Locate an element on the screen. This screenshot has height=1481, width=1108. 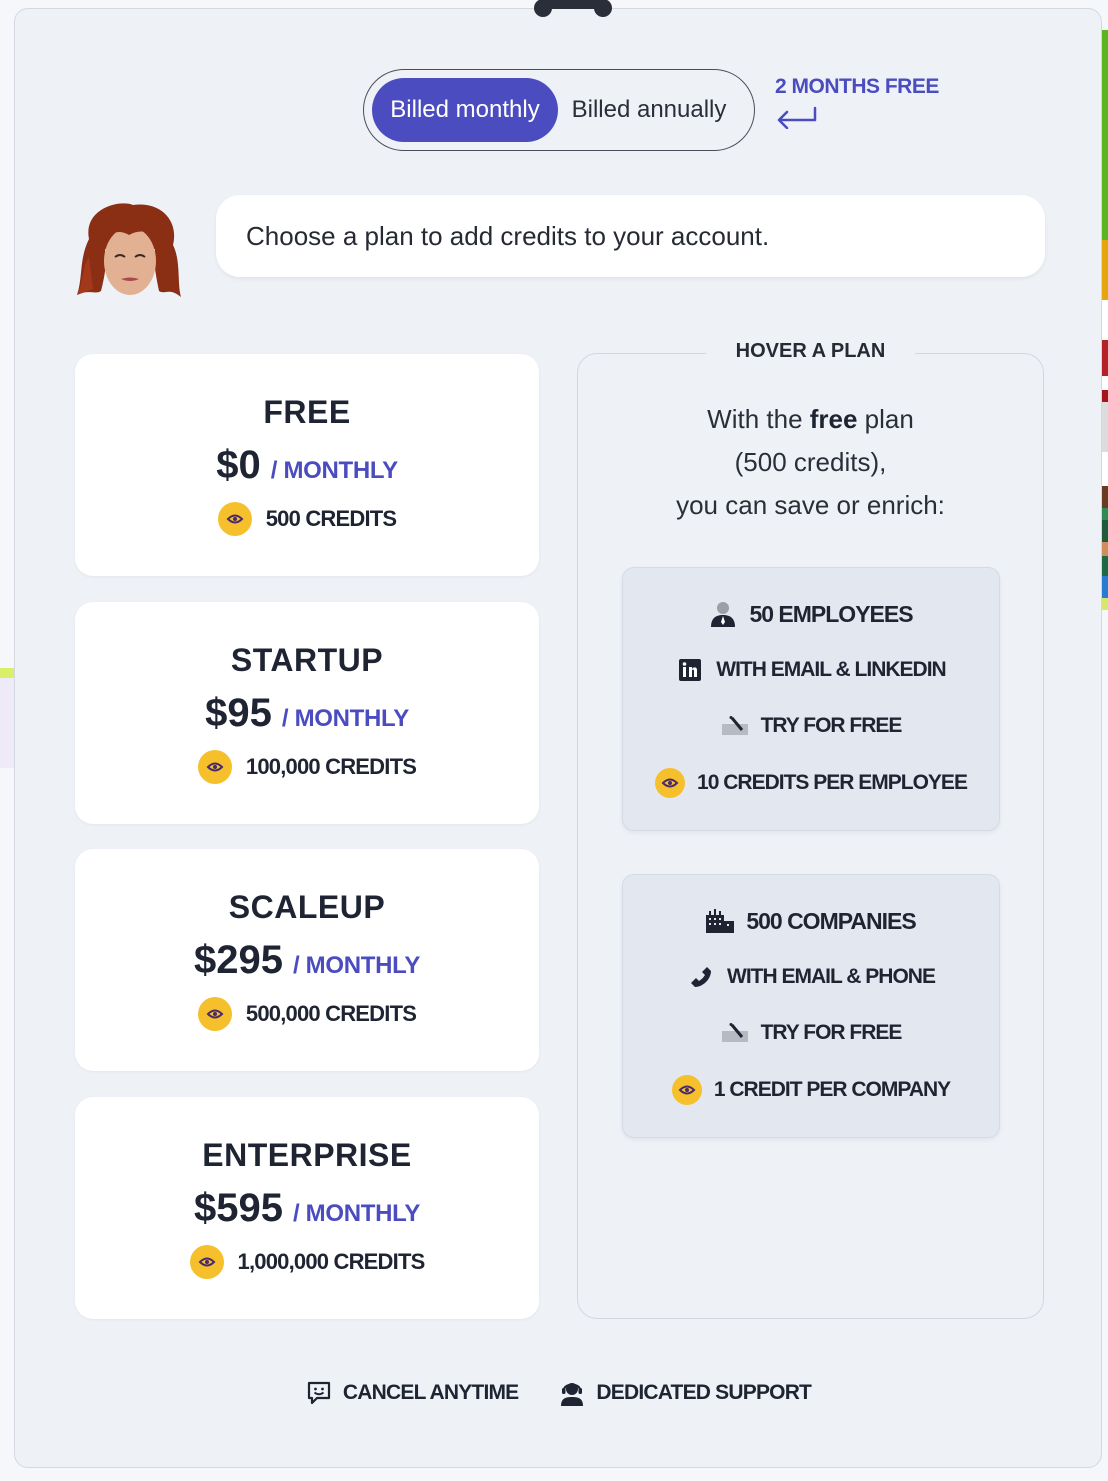
promo-annual: 2 MONTHS FREE is located at coordinates (857, 102).